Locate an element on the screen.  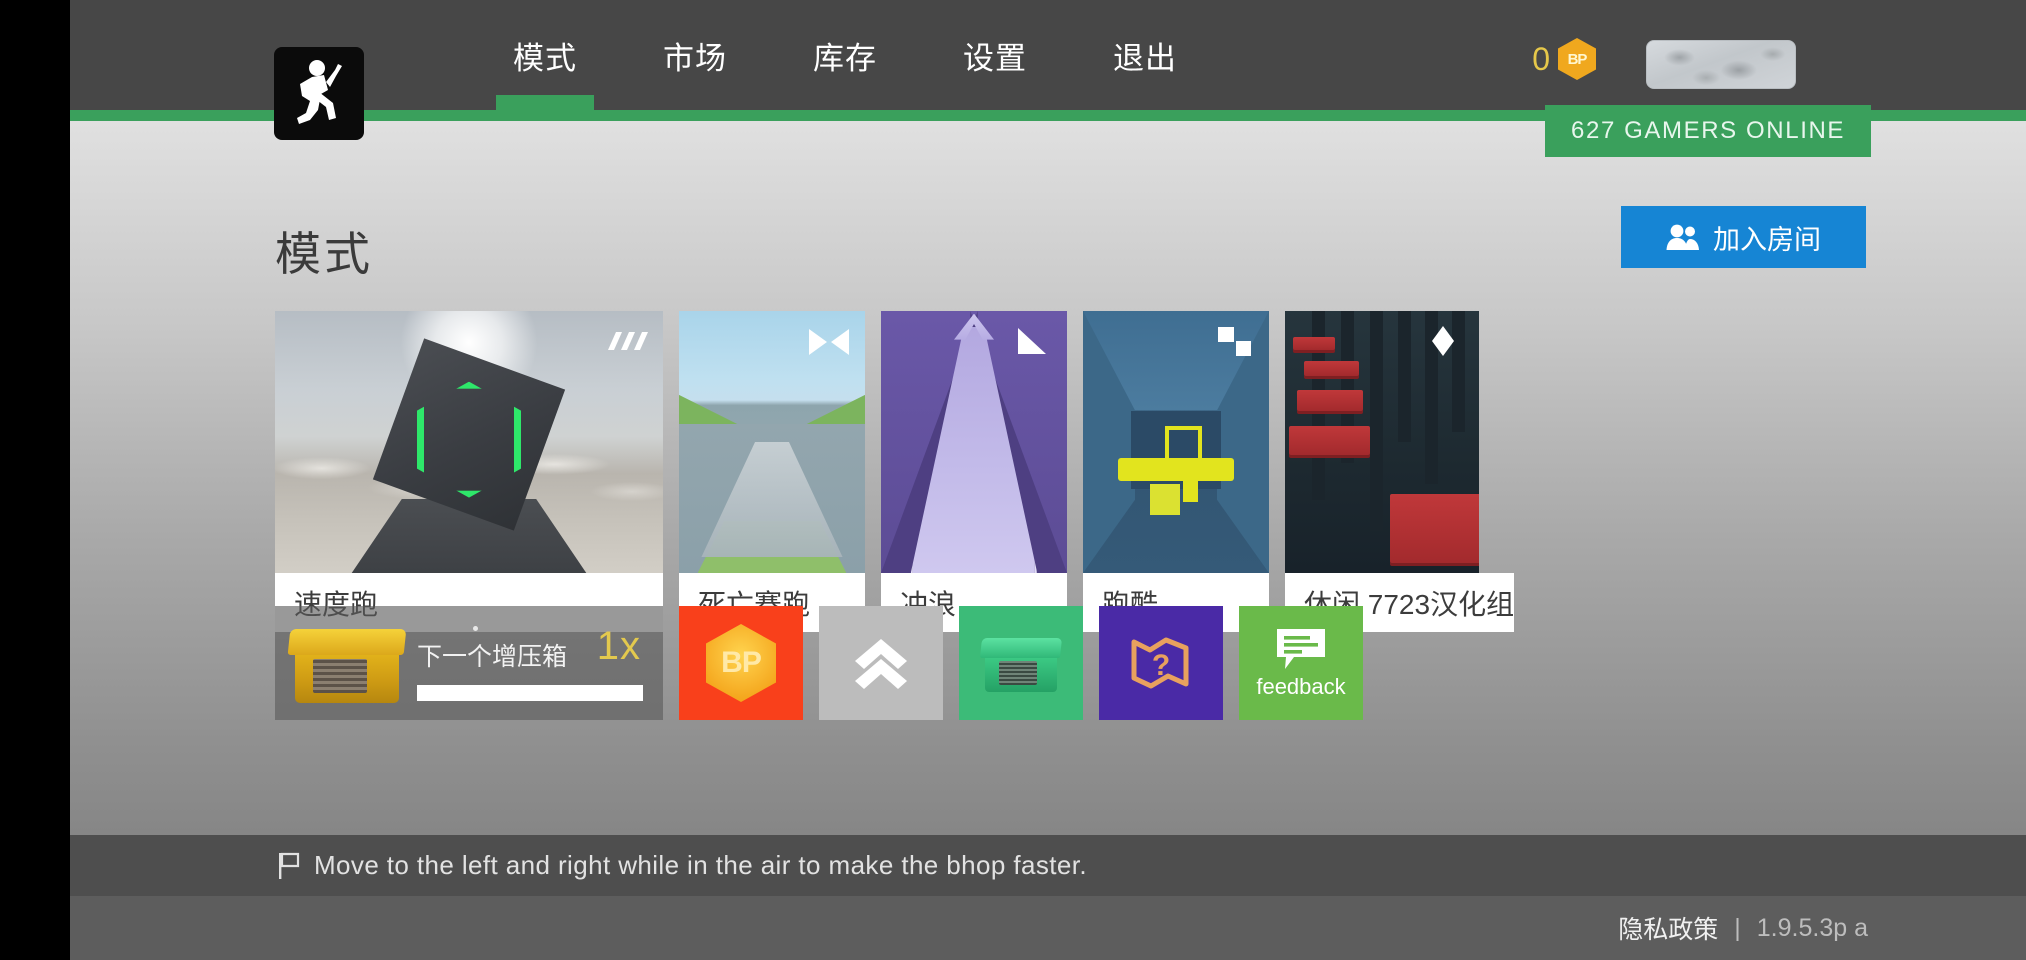
triangle-ramp-icon is located at coordinates (1031, 342).